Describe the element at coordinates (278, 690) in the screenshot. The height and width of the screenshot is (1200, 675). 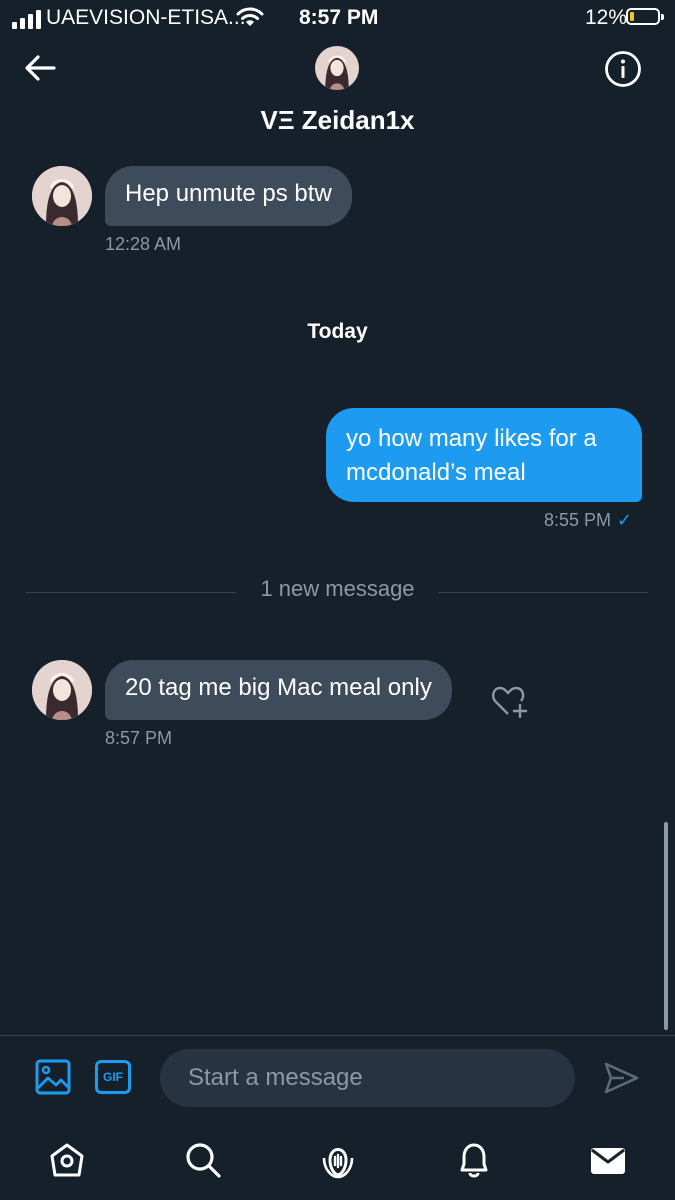
I see `message-bubble-incoming: 20 tag me big Mac meal only` at that location.